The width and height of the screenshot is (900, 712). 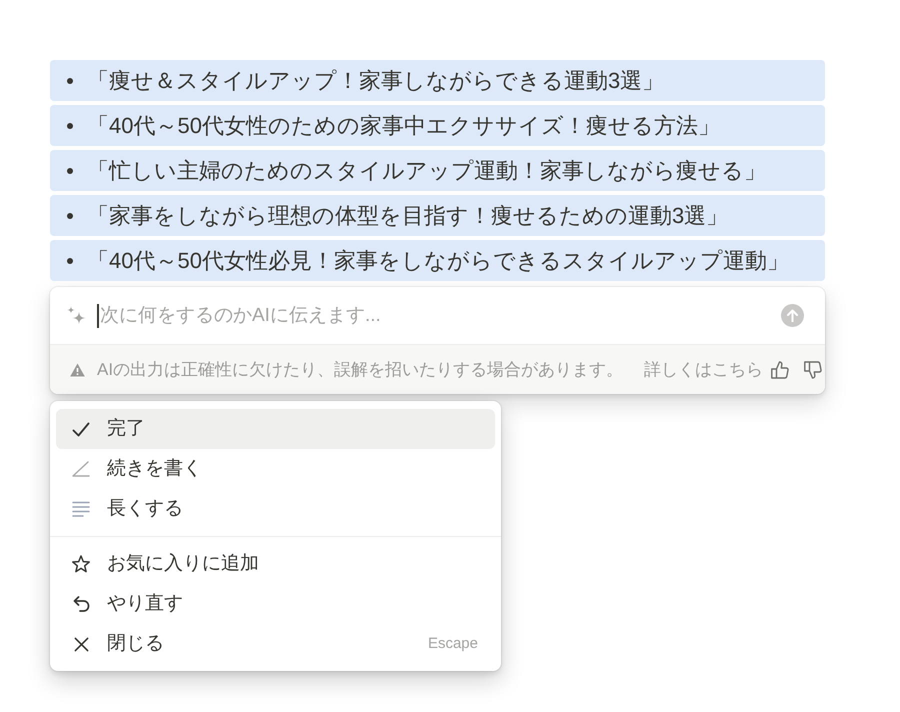 What do you see at coordinates (275, 604) in the screenshot?
I see `menu-item: やり直す` at bounding box center [275, 604].